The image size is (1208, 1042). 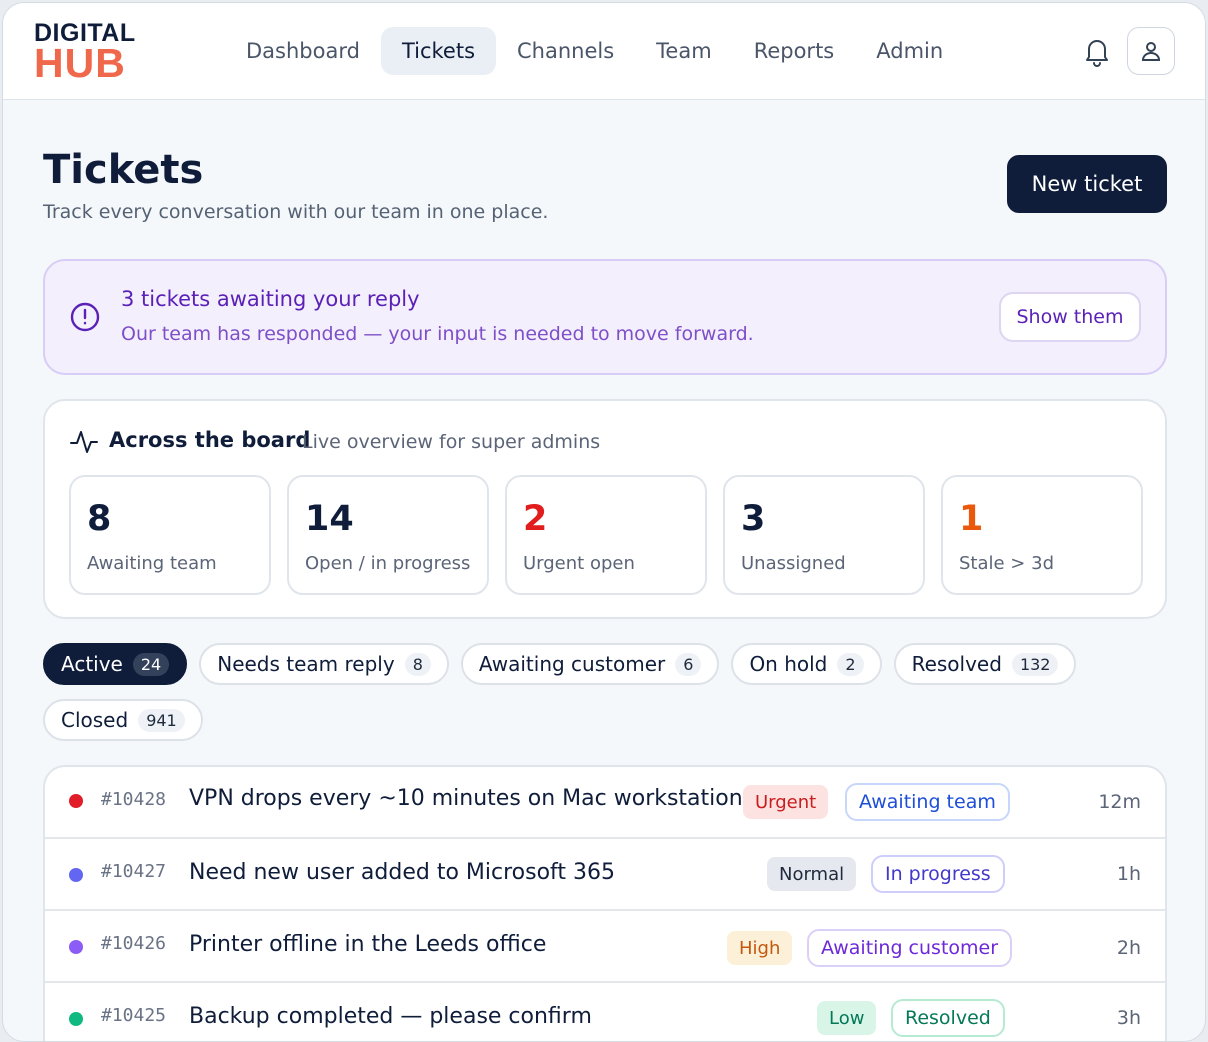 What do you see at coordinates (850, 664) in the screenshot?
I see `filter-count: 2` at bounding box center [850, 664].